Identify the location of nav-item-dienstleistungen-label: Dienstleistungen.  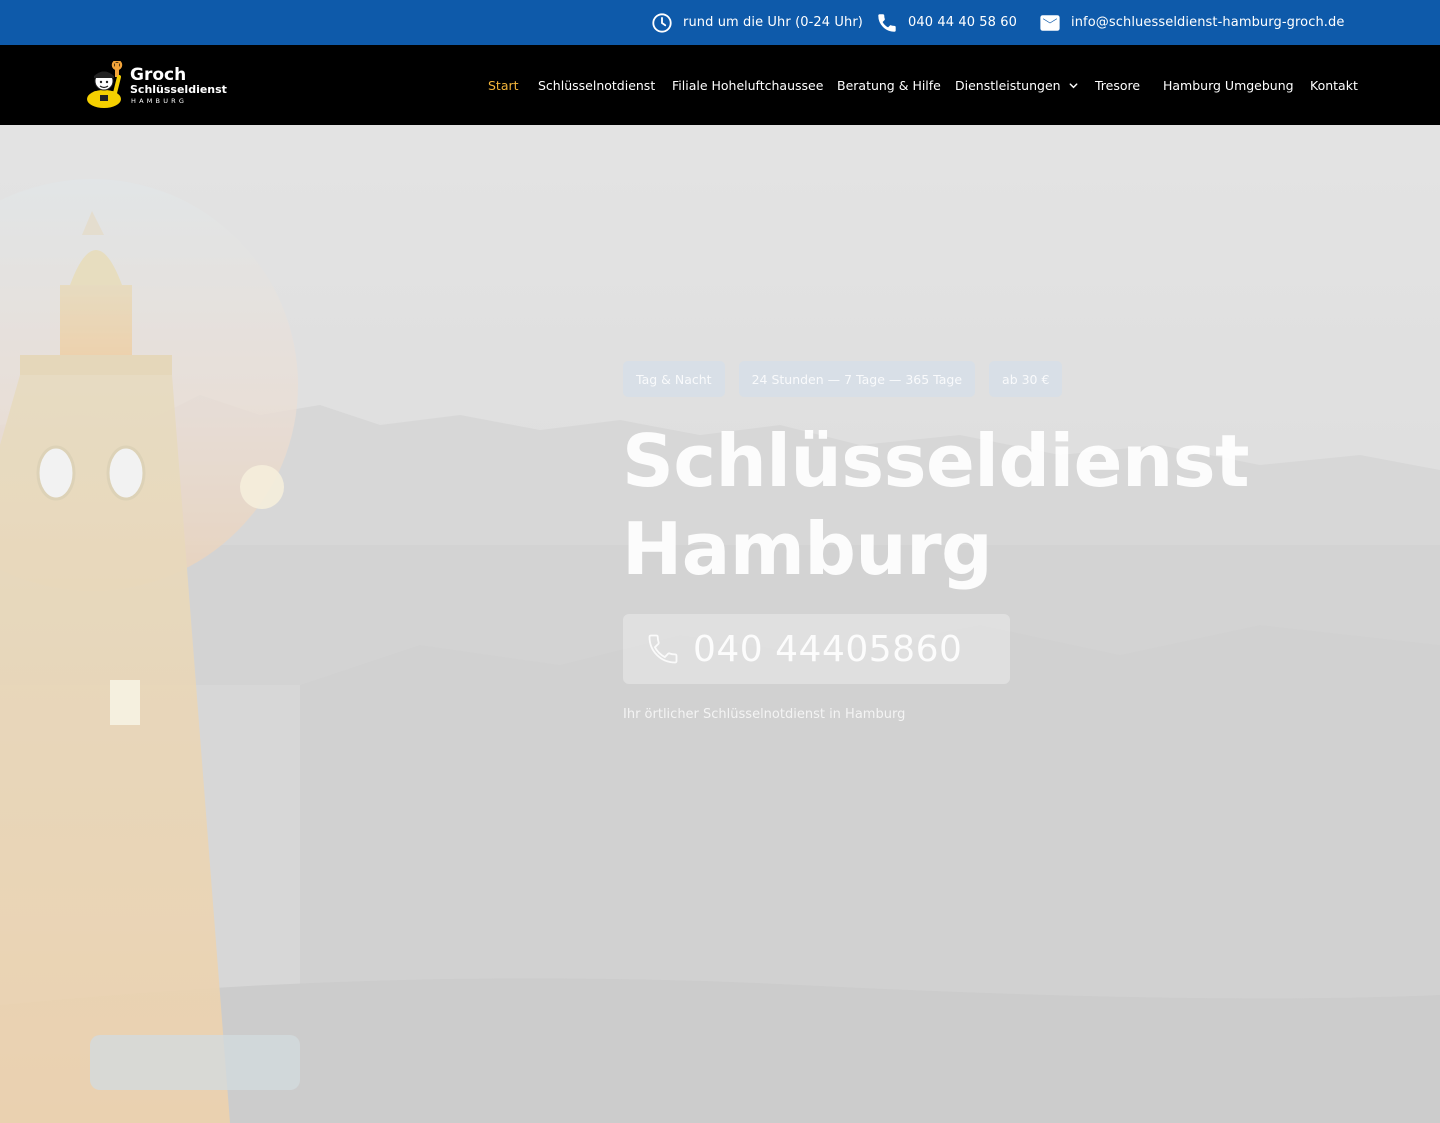
(1008, 85).